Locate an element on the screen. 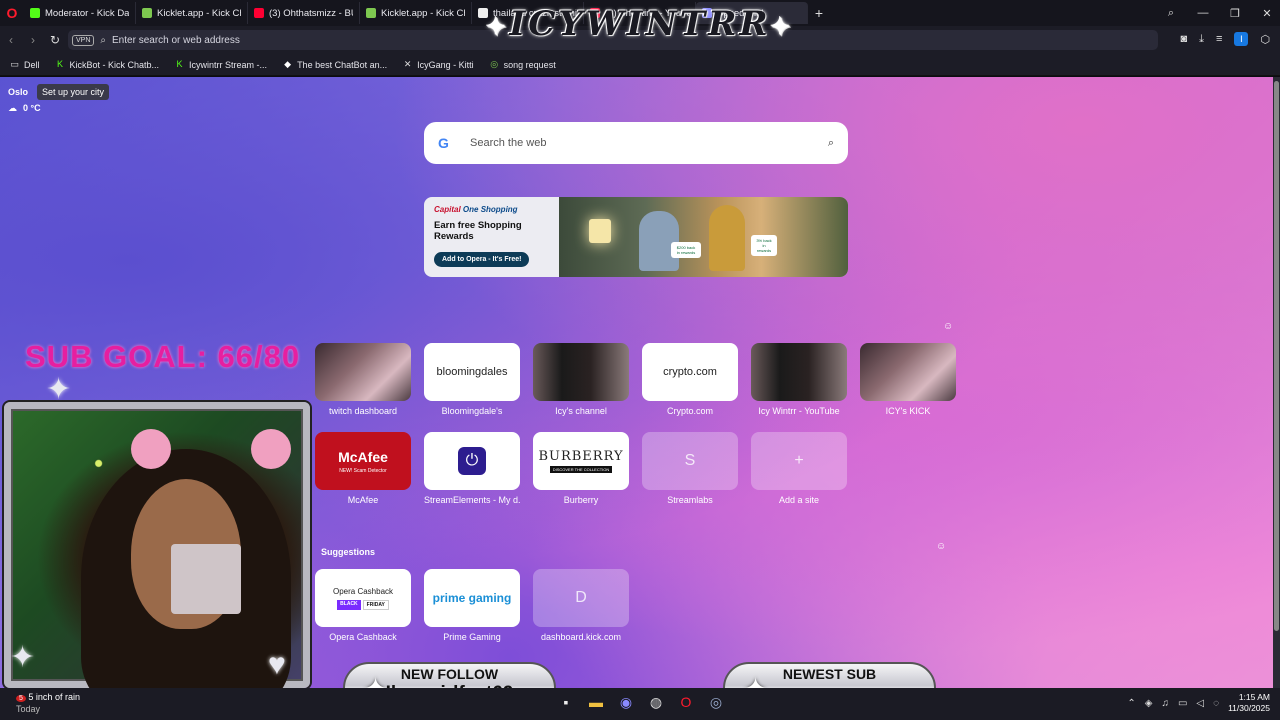 This screenshot has height=720, width=1280. tile-logo: S is located at coordinates (690, 460).